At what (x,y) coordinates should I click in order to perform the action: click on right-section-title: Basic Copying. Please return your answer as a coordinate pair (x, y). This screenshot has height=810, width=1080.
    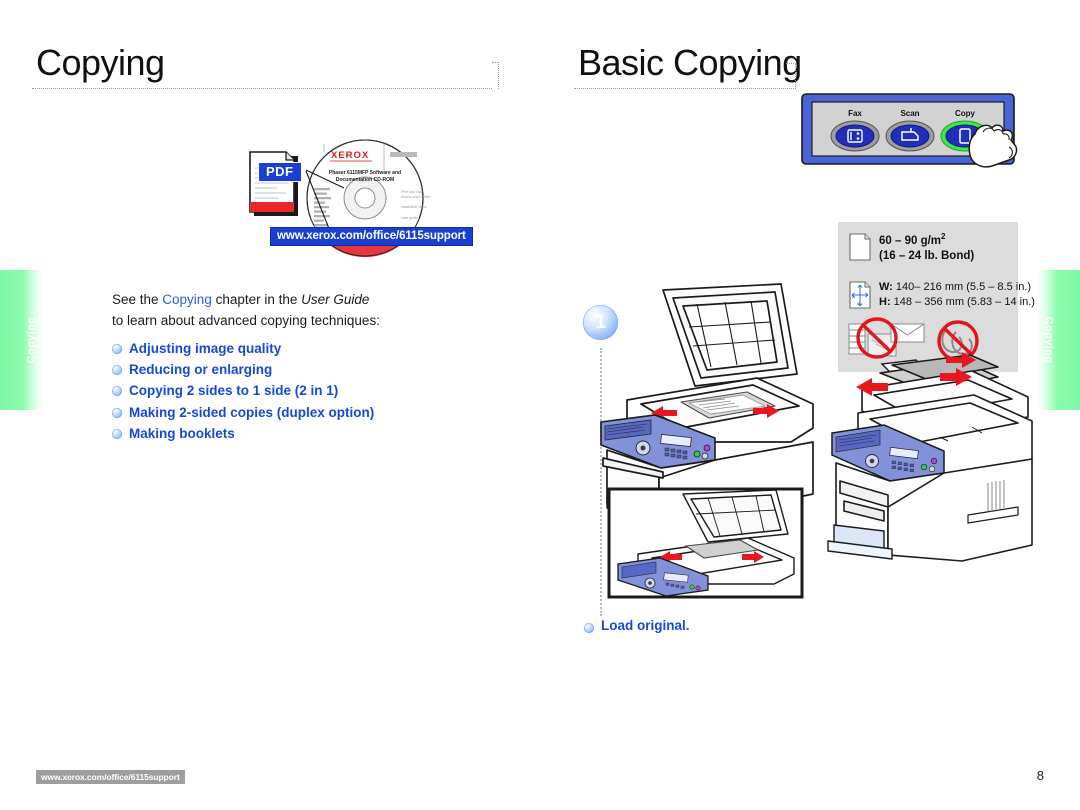
    Looking at the image, I should click on (690, 62).